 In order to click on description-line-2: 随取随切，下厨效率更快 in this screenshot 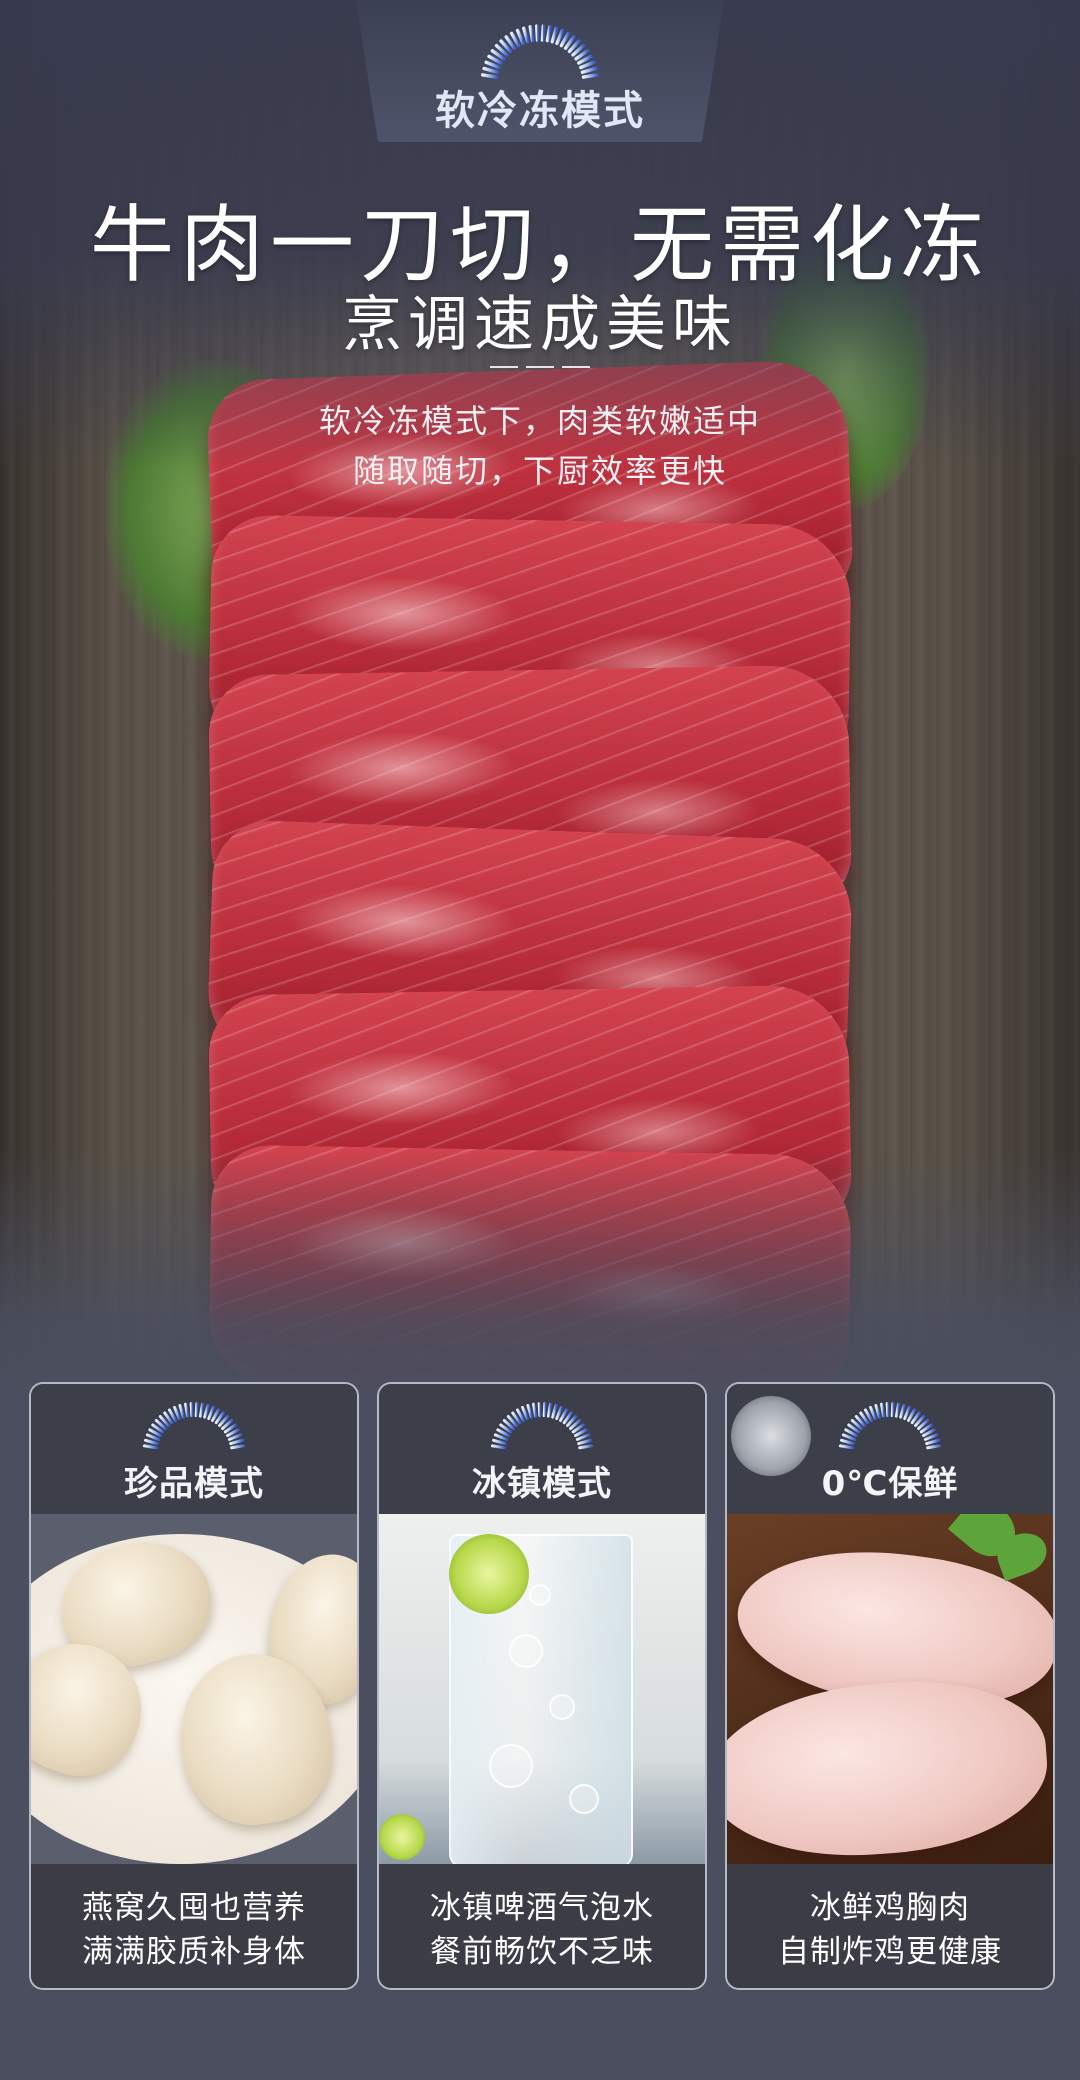, I will do `click(539, 471)`.